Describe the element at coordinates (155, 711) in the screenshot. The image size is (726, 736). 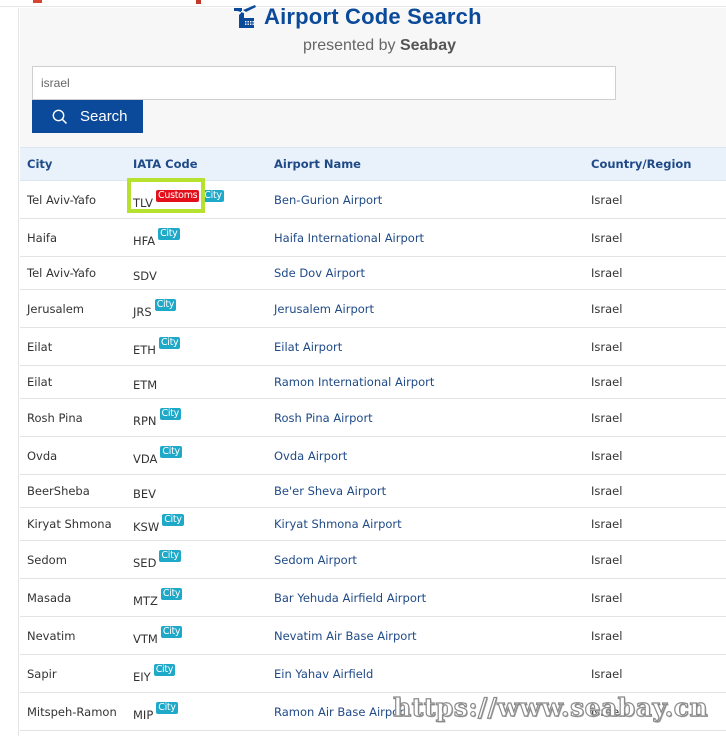
I see `iata-group: MIPCity` at that location.